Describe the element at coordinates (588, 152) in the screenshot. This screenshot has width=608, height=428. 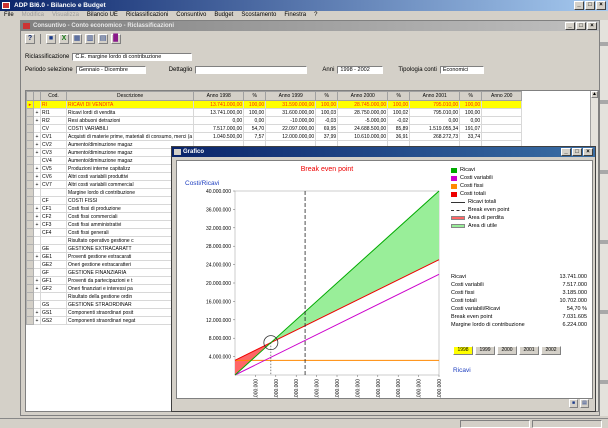
I see `dialog-close-button: ×` at that location.